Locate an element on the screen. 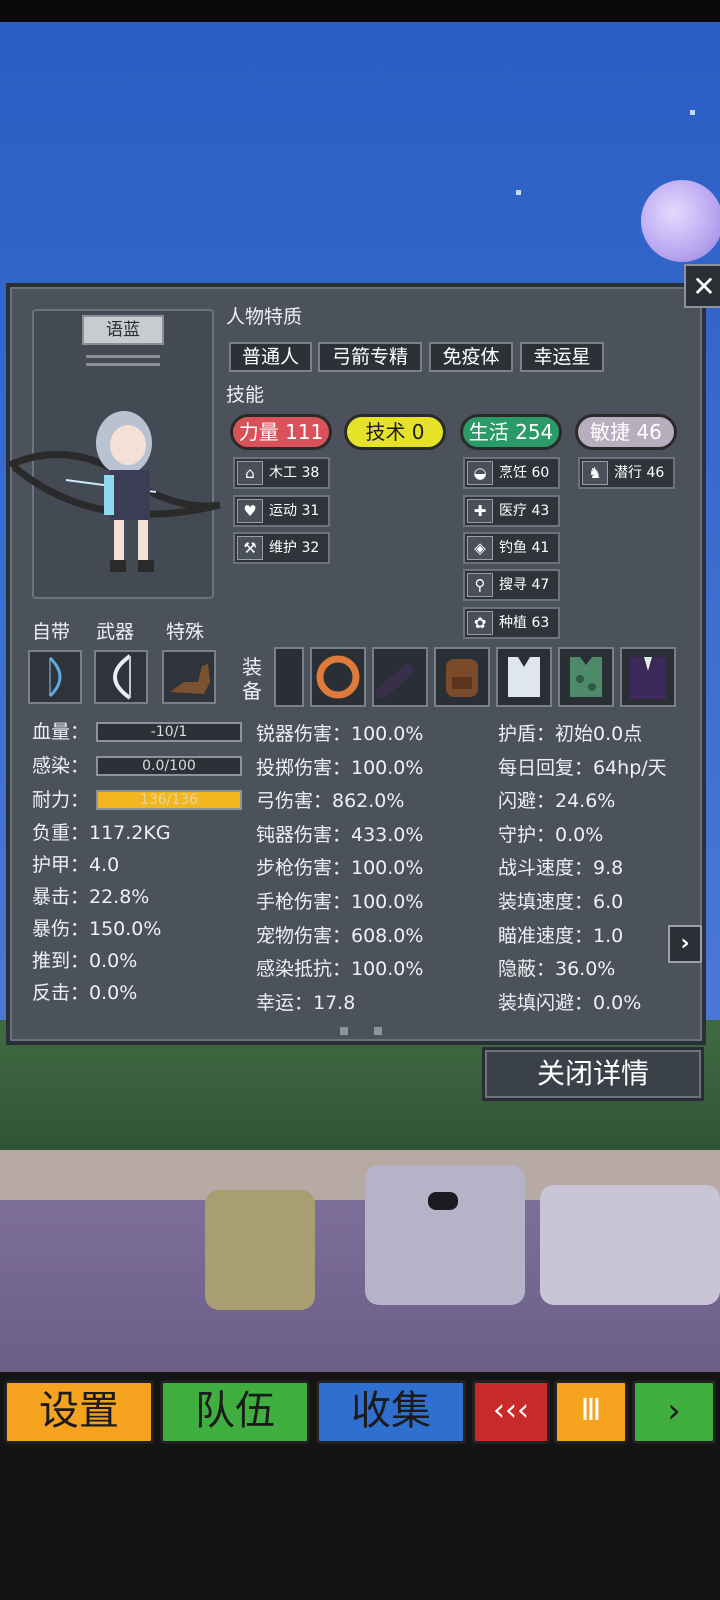 This screenshot has width=720, height=1600. silver-car is located at coordinates (630, 1245).